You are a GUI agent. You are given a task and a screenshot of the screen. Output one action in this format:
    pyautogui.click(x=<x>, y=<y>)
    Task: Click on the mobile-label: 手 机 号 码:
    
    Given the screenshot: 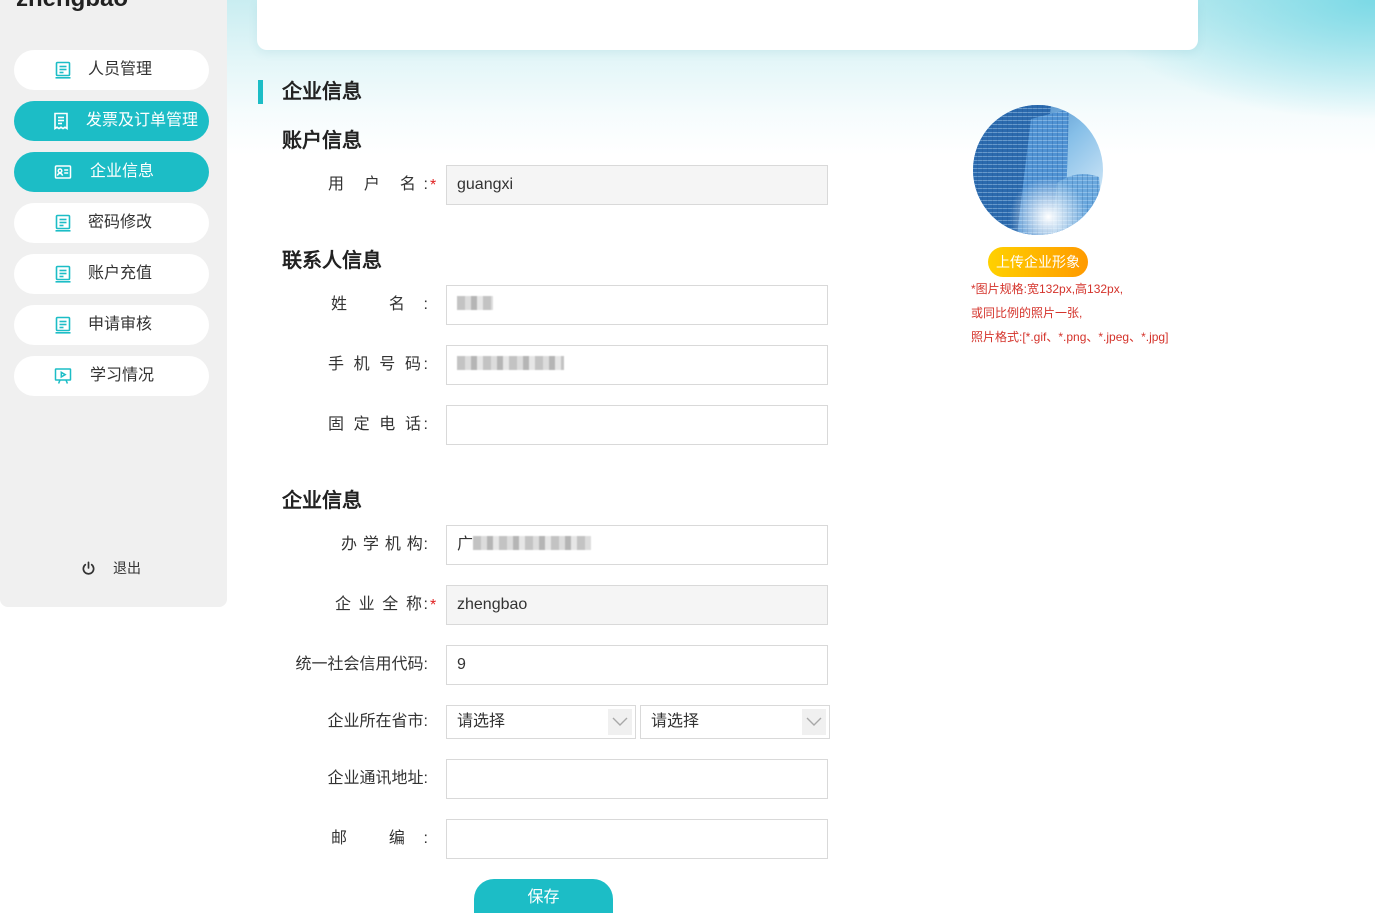 What is the action you would take?
    pyautogui.click(x=378, y=364)
    